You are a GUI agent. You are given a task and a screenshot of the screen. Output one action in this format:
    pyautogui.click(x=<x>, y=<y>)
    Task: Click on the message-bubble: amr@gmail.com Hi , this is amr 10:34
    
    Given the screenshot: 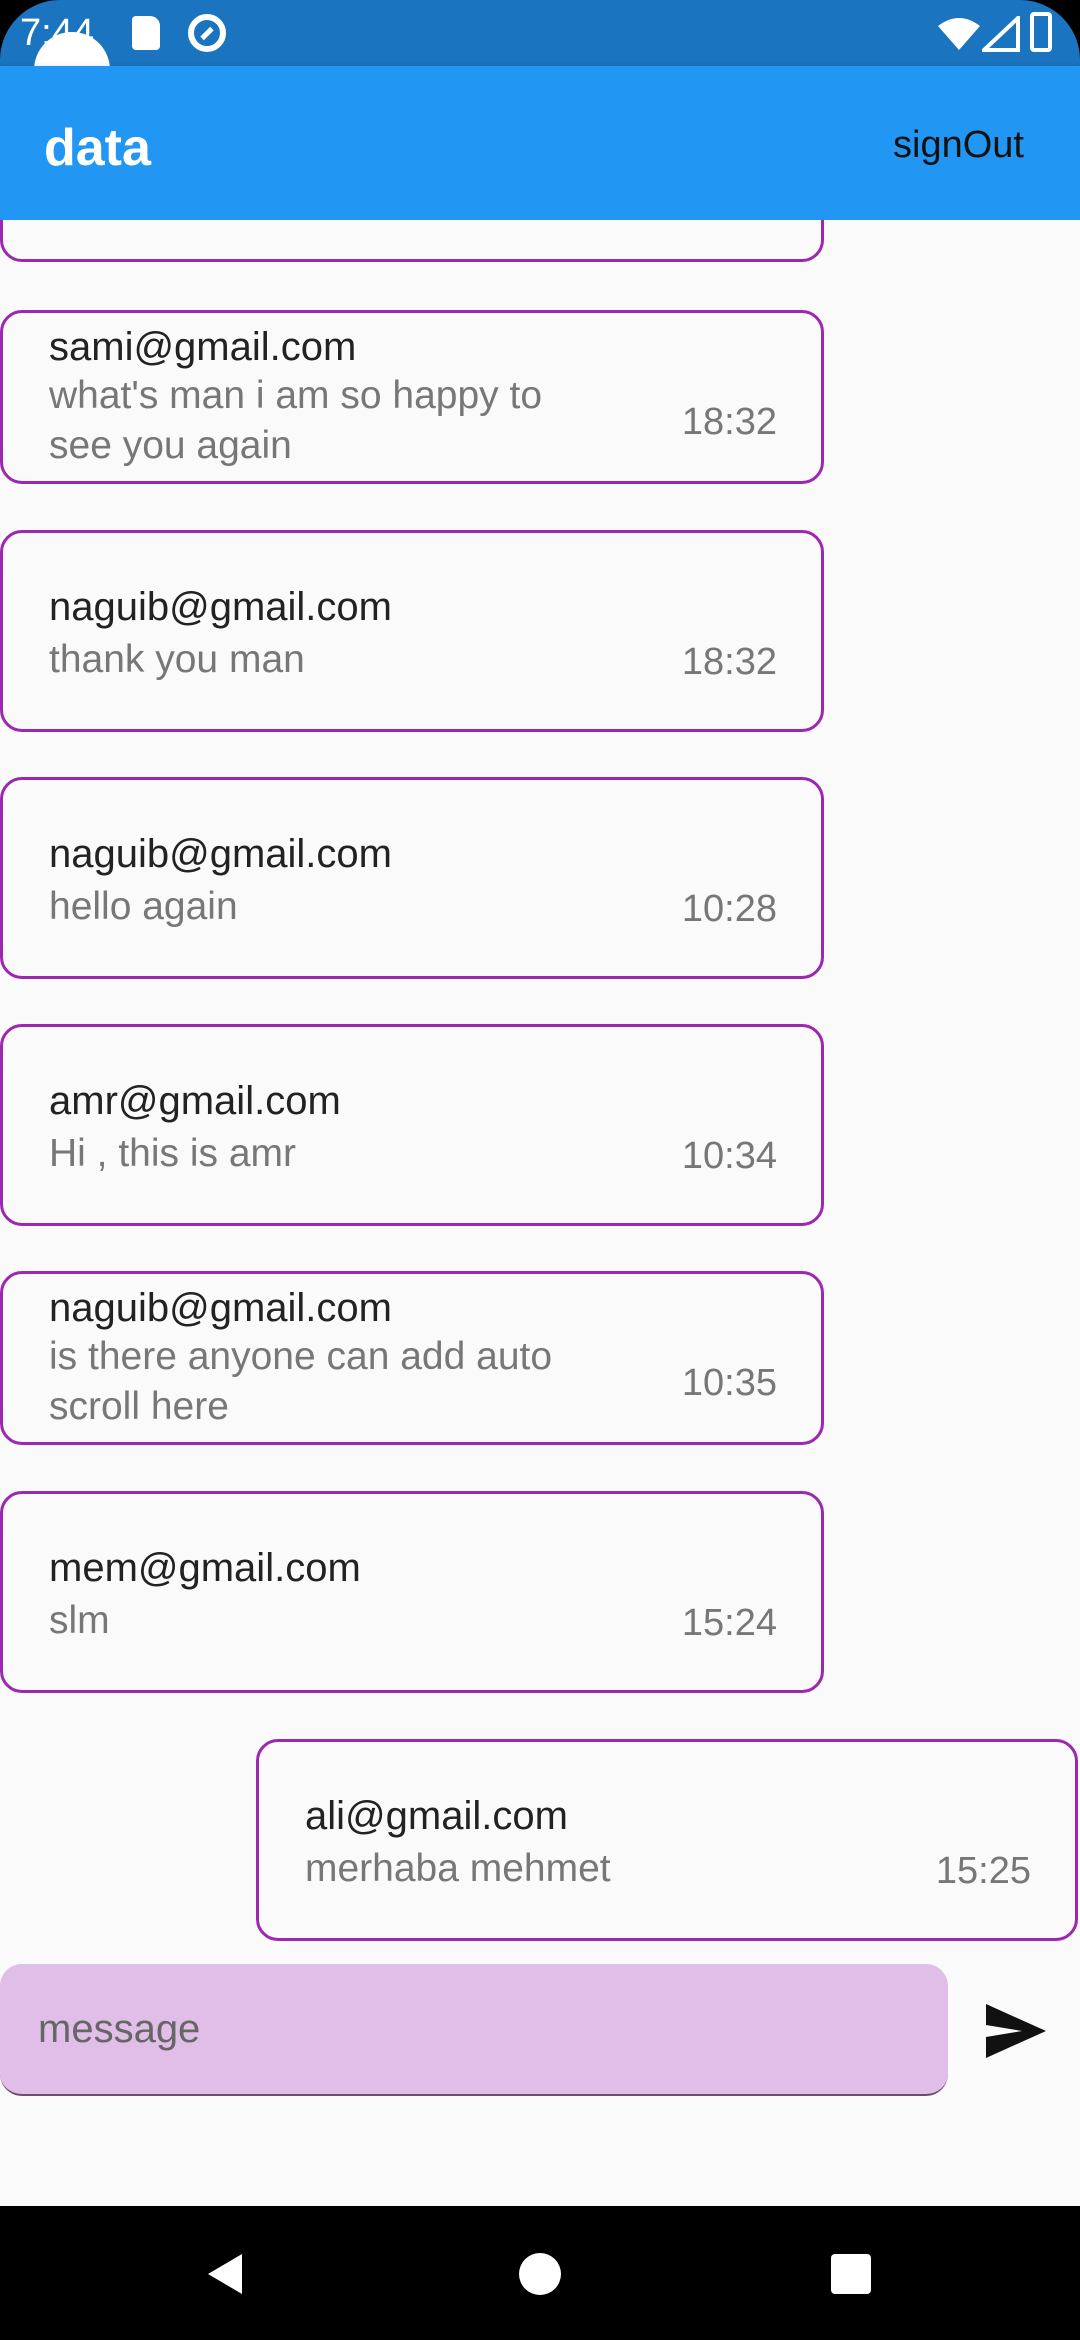 What is the action you would take?
    pyautogui.click(x=412, y=1125)
    